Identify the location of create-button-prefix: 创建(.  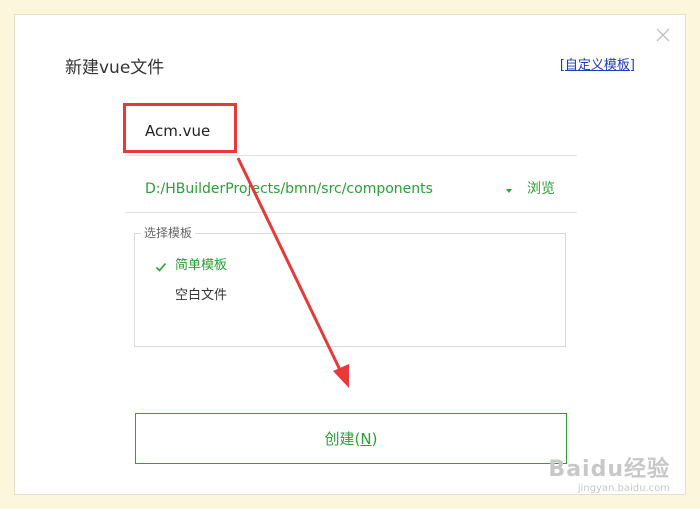
(342, 439).